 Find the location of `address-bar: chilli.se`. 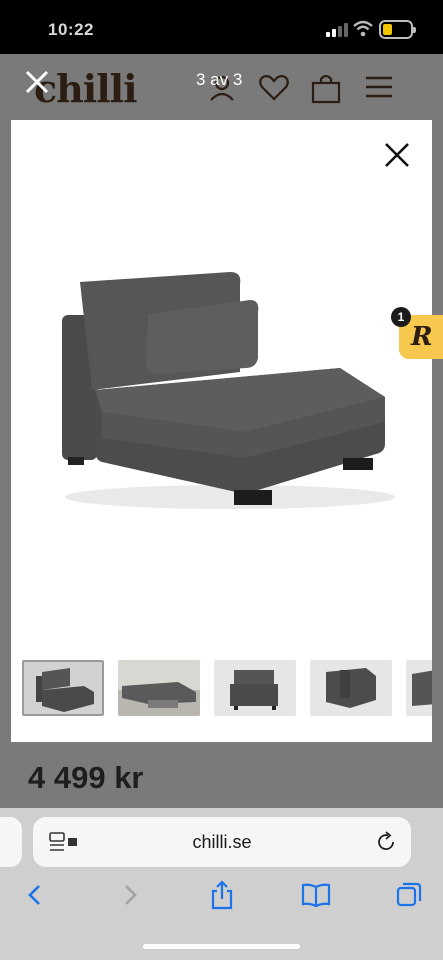

address-bar: chilli.se is located at coordinates (222, 842).